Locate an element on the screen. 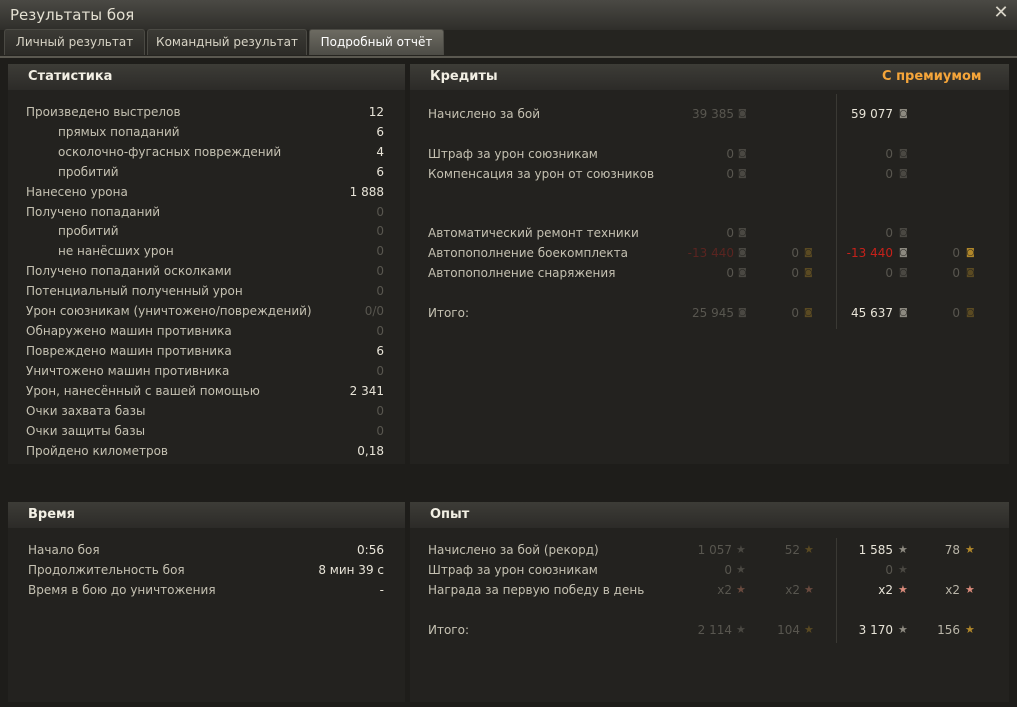  stat-value: 2 341 is located at coordinates (366, 391).